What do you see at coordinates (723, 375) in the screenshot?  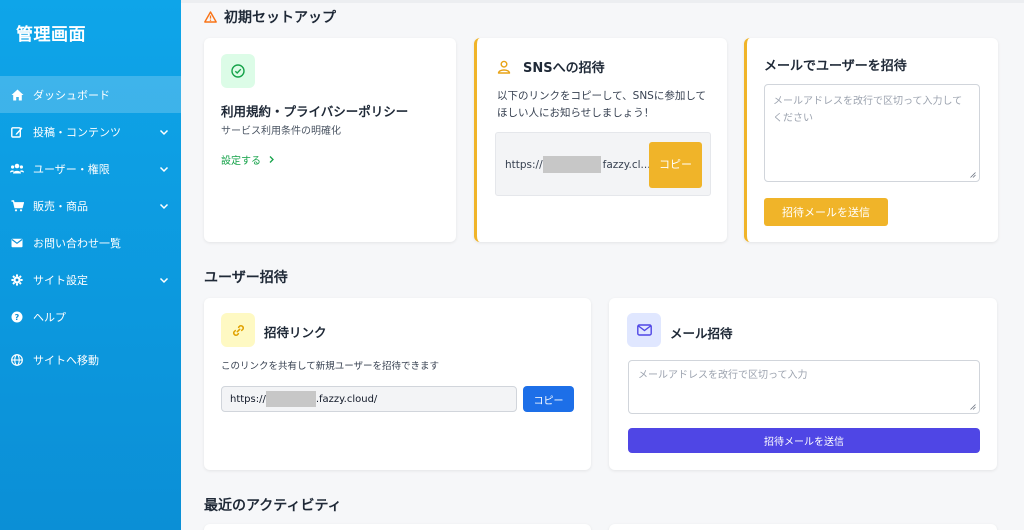 I see `mail-invite-input-placeholder: メールアドレスを改行で区切って入力` at bounding box center [723, 375].